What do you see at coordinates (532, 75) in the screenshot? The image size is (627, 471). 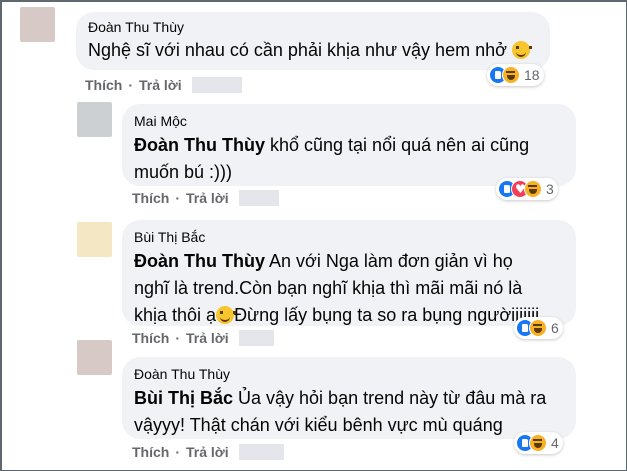 I see `reaction-count: 18` at bounding box center [532, 75].